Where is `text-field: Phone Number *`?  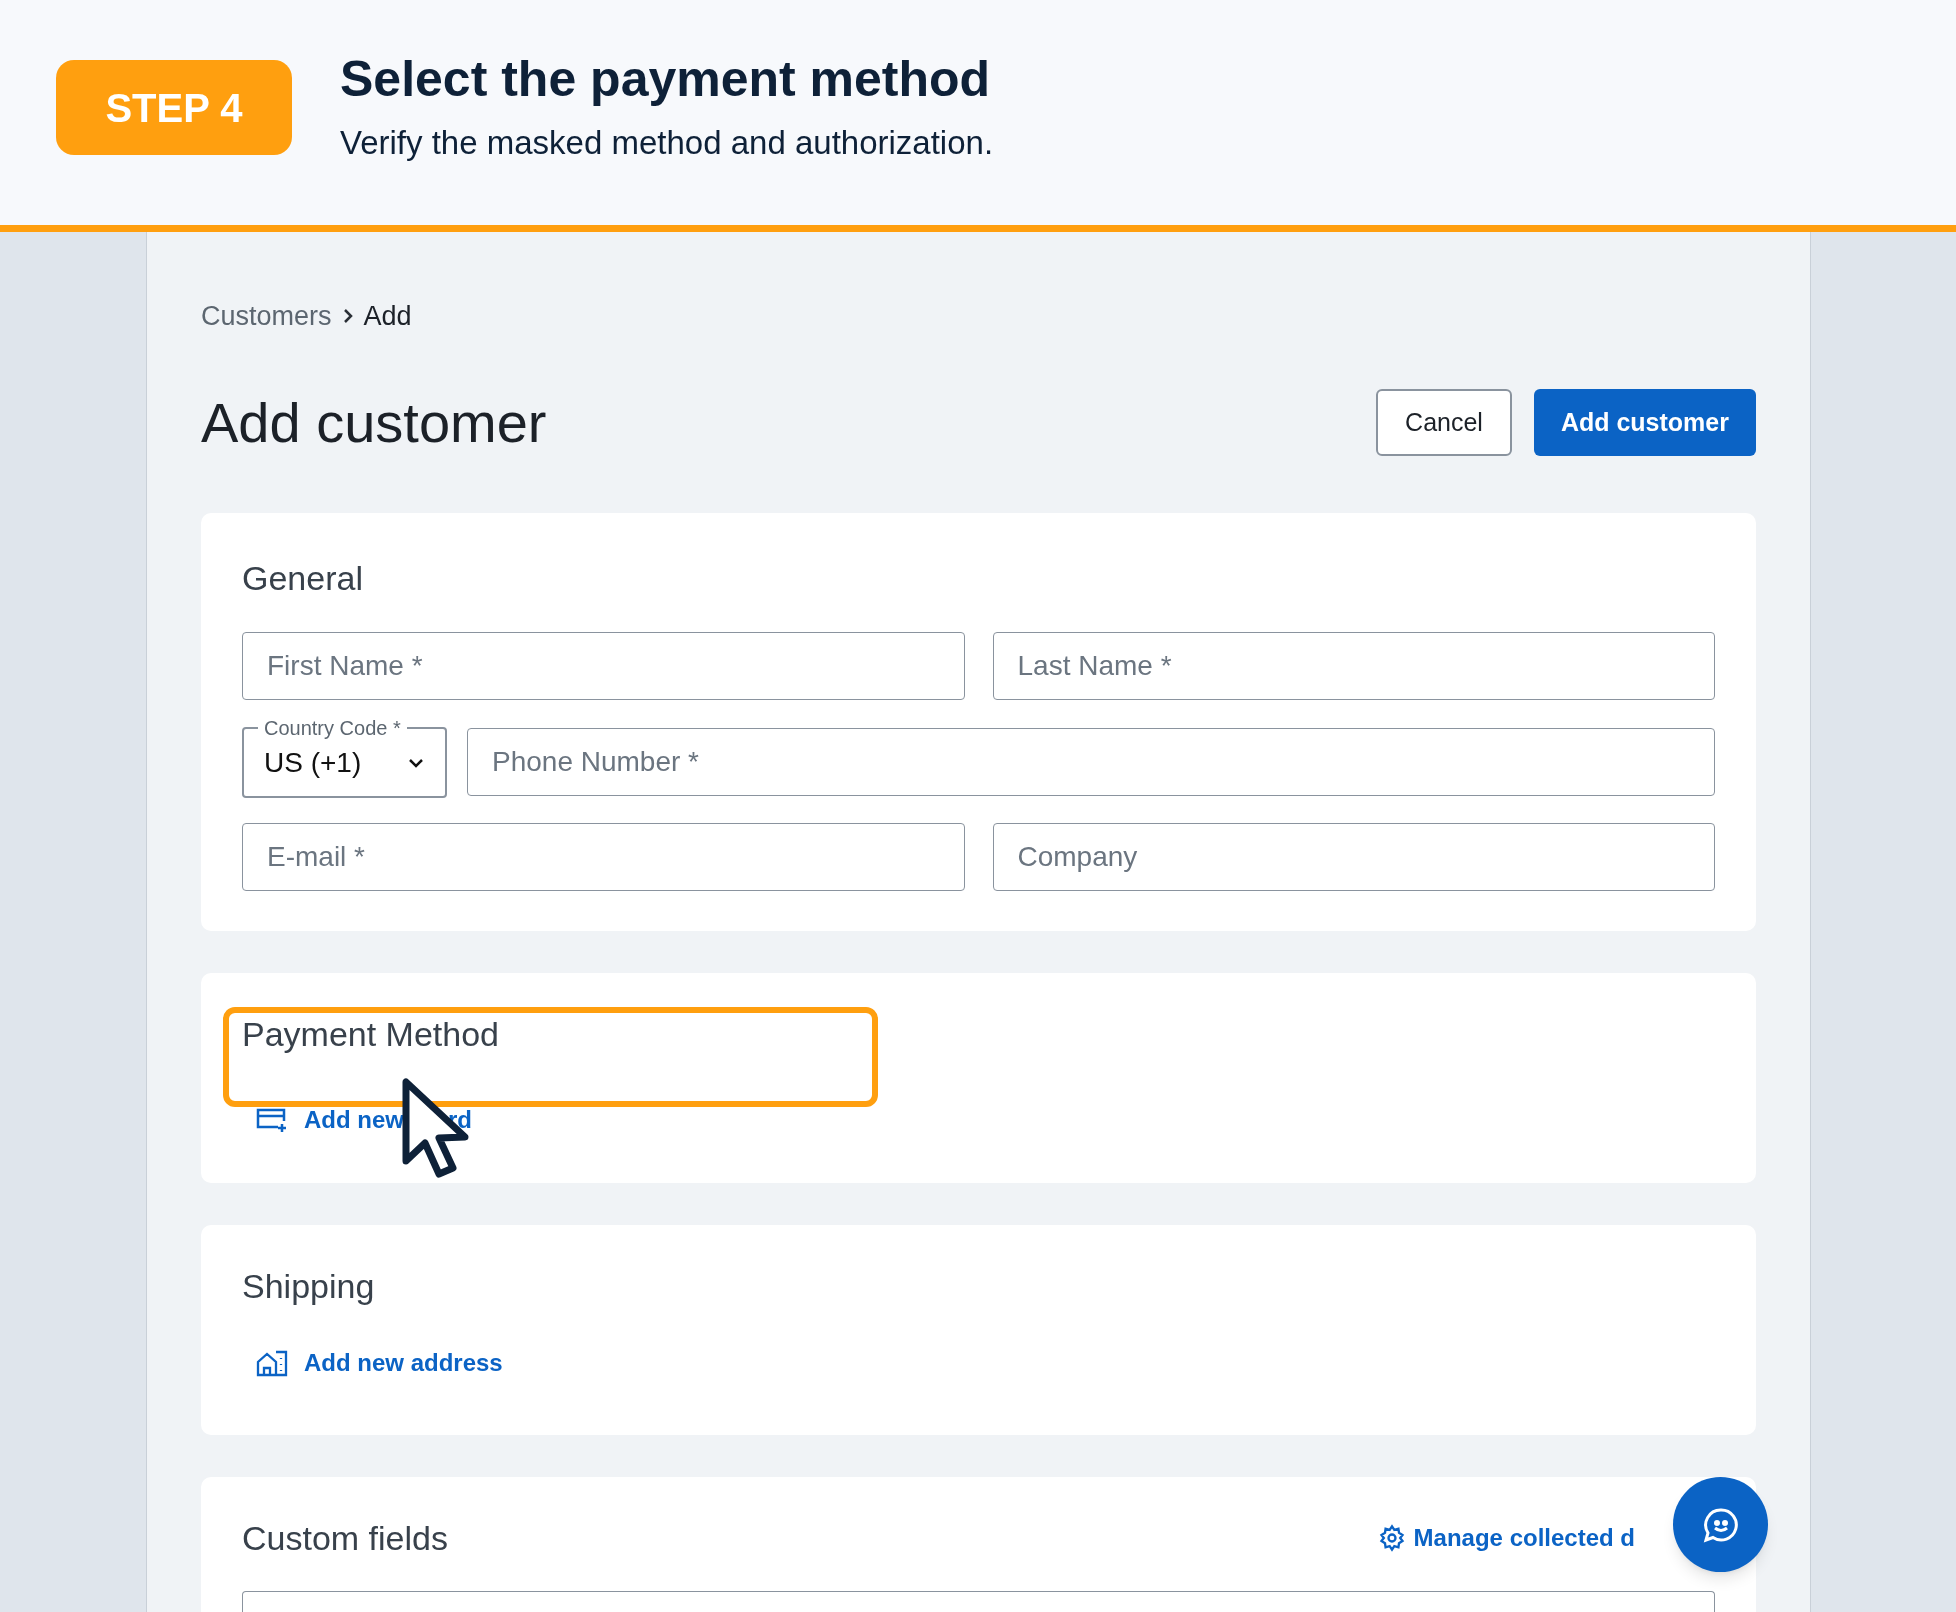 text-field: Phone Number * is located at coordinates (1091, 761).